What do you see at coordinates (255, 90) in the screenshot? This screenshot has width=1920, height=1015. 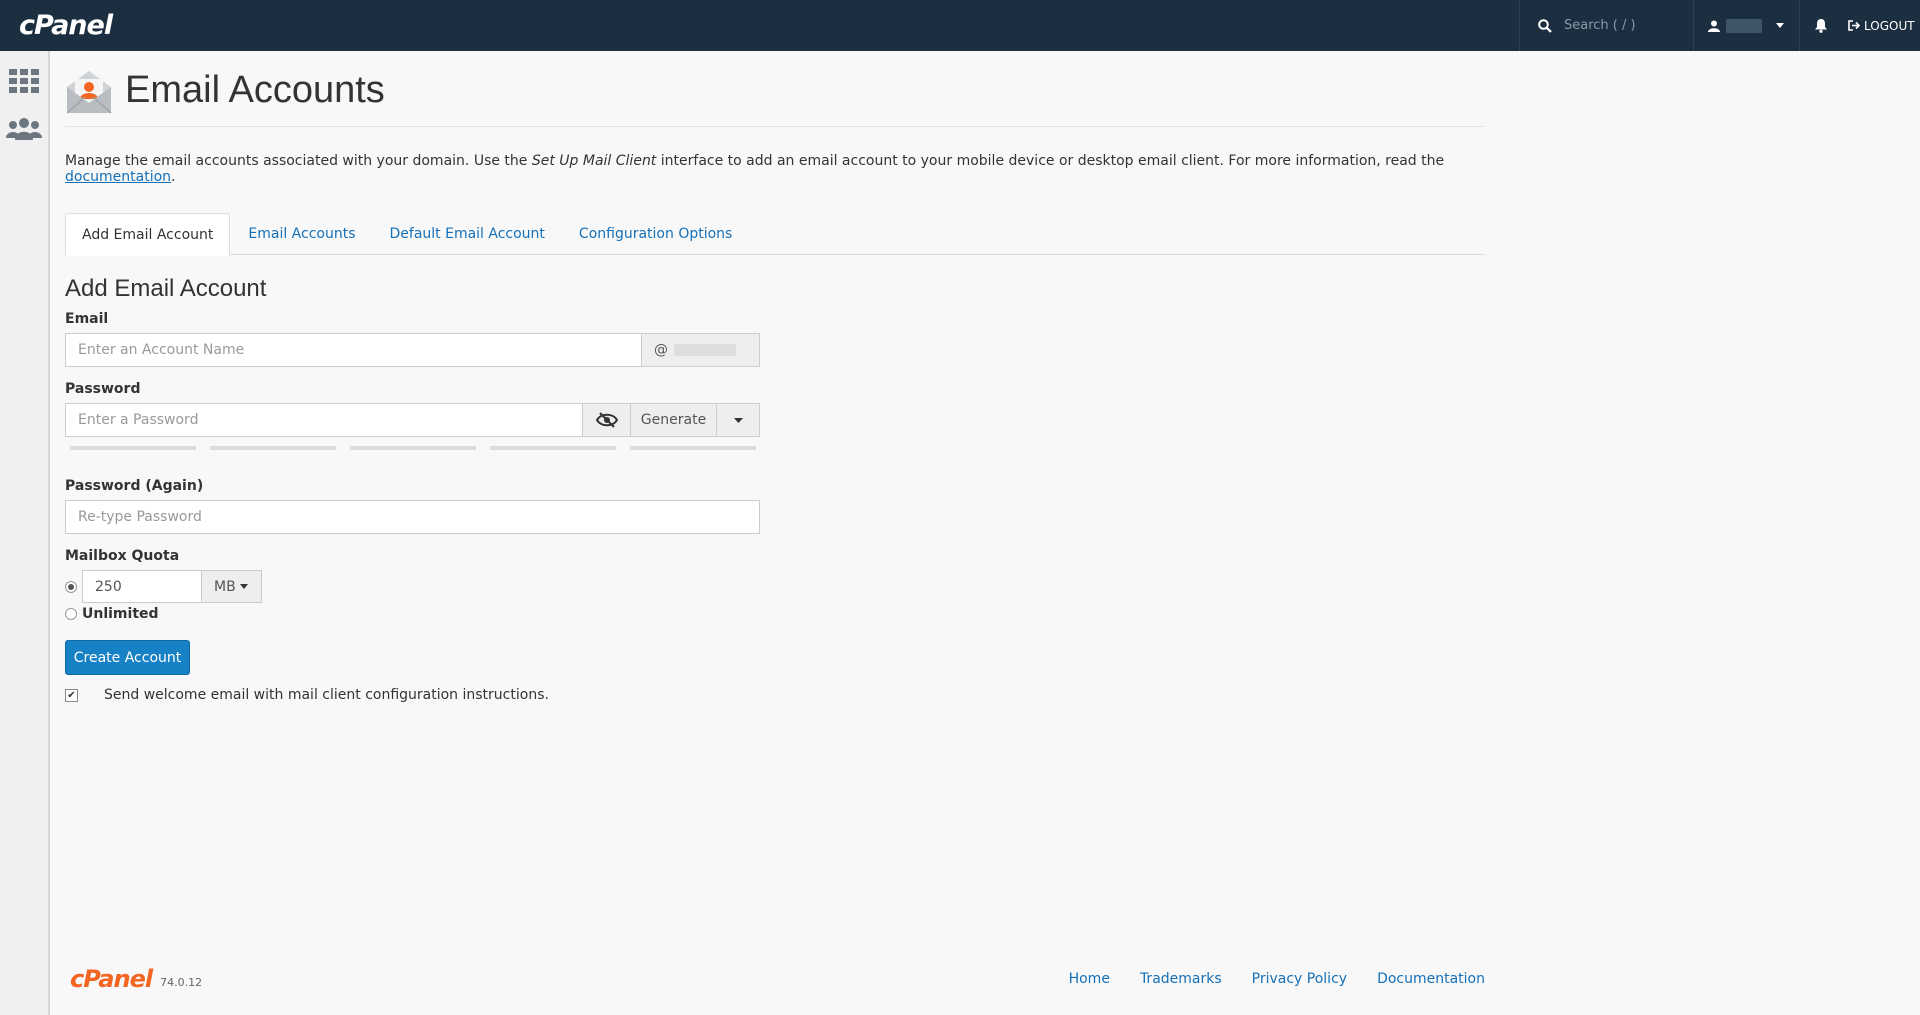 I see `page-title: Email Accounts` at bounding box center [255, 90].